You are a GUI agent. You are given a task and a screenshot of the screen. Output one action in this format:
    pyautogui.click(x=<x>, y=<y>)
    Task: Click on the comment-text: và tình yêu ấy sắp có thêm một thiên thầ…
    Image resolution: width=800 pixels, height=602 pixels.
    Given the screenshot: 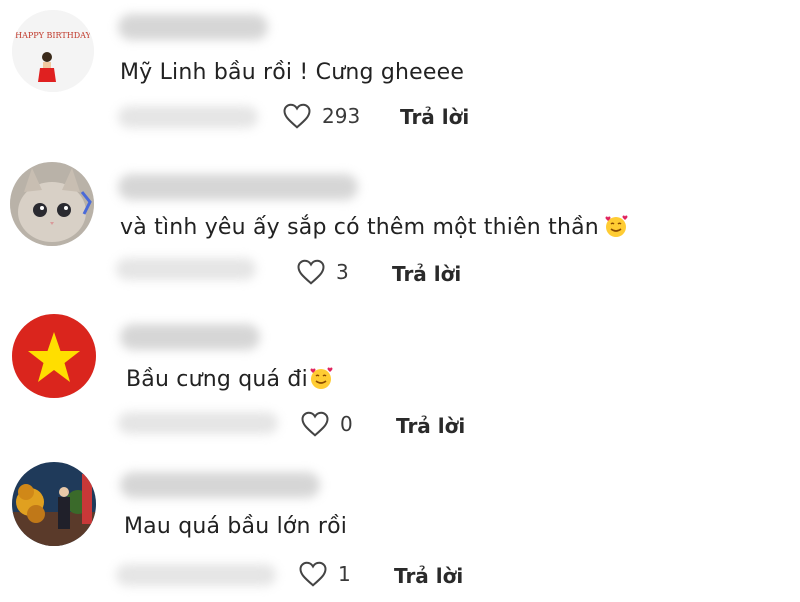 What is the action you would take?
    pyautogui.click(x=374, y=227)
    